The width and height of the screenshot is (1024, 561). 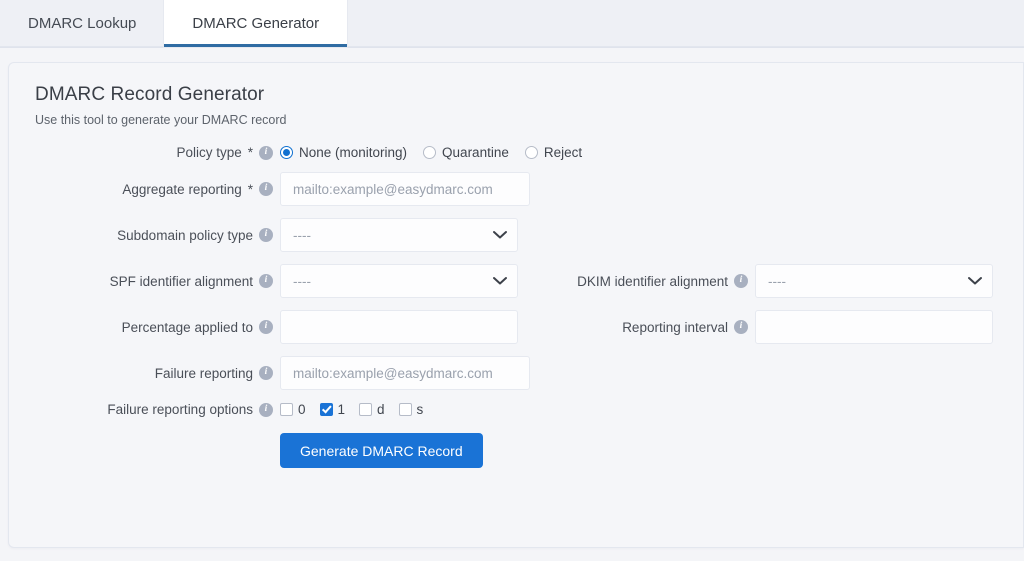 I want to click on radio-group-policy-type: None (monitoring) Quarantine Reject, so click(x=431, y=152).